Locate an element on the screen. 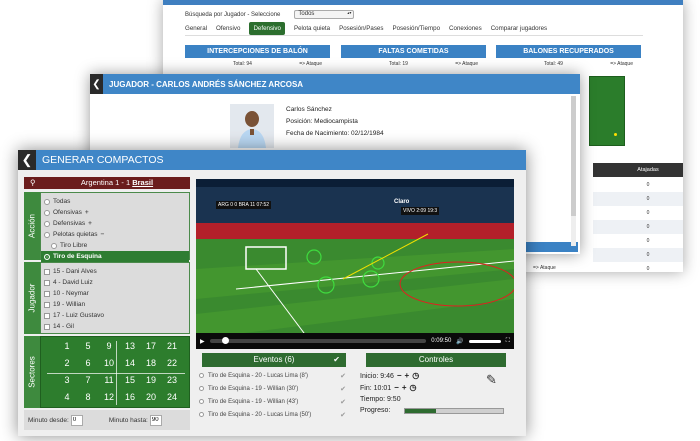 The image size is (700, 441). player-item: 4 - David Luiz is located at coordinates (115, 282).